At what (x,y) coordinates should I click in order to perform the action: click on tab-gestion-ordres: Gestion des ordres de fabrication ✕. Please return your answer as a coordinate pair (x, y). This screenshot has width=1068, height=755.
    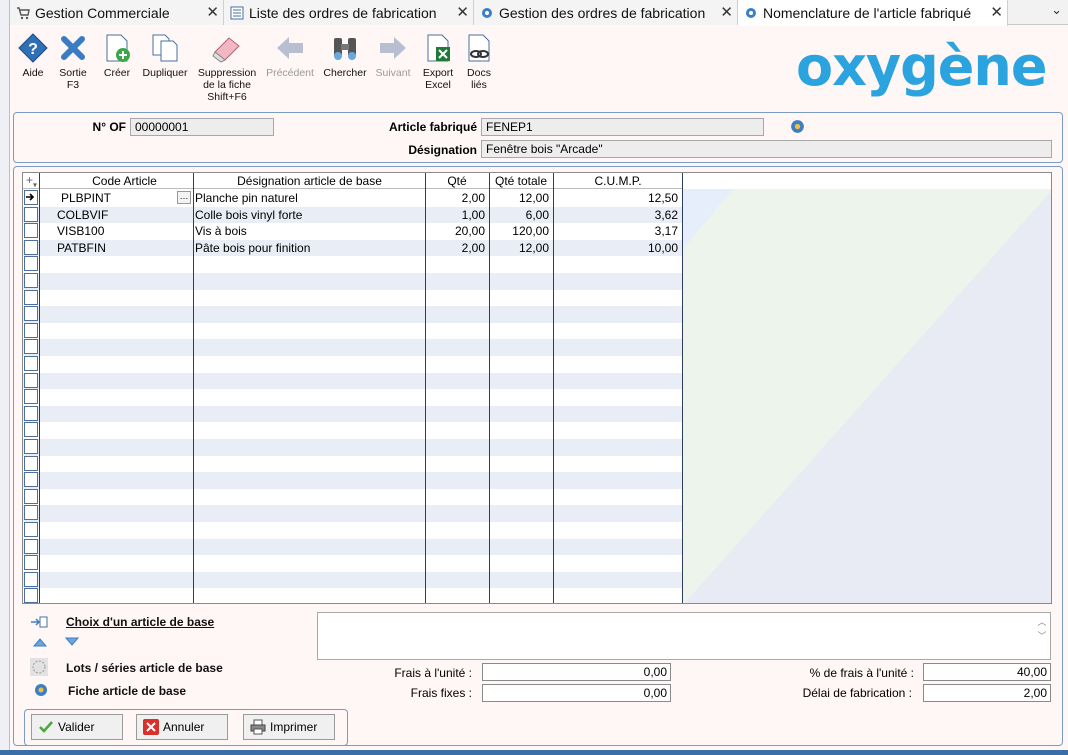
    Looking at the image, I should click on (606, 12).